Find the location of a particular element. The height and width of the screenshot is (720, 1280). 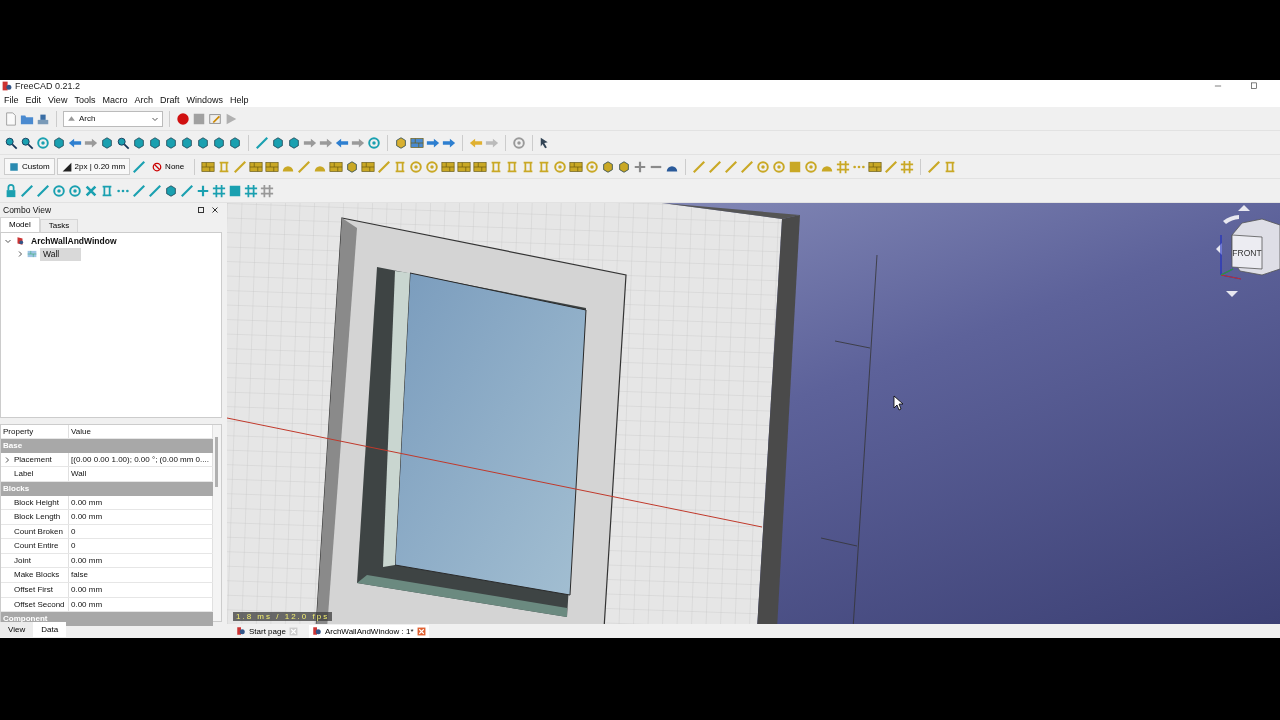

stop-icon is located at coordinates (199, 118).